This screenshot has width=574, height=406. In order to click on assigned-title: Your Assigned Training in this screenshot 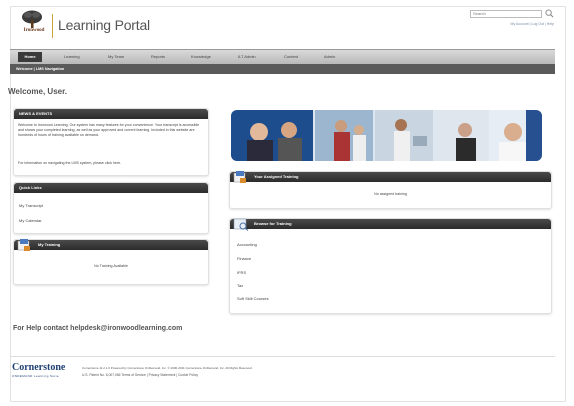, I will do `click(390, 177)`.